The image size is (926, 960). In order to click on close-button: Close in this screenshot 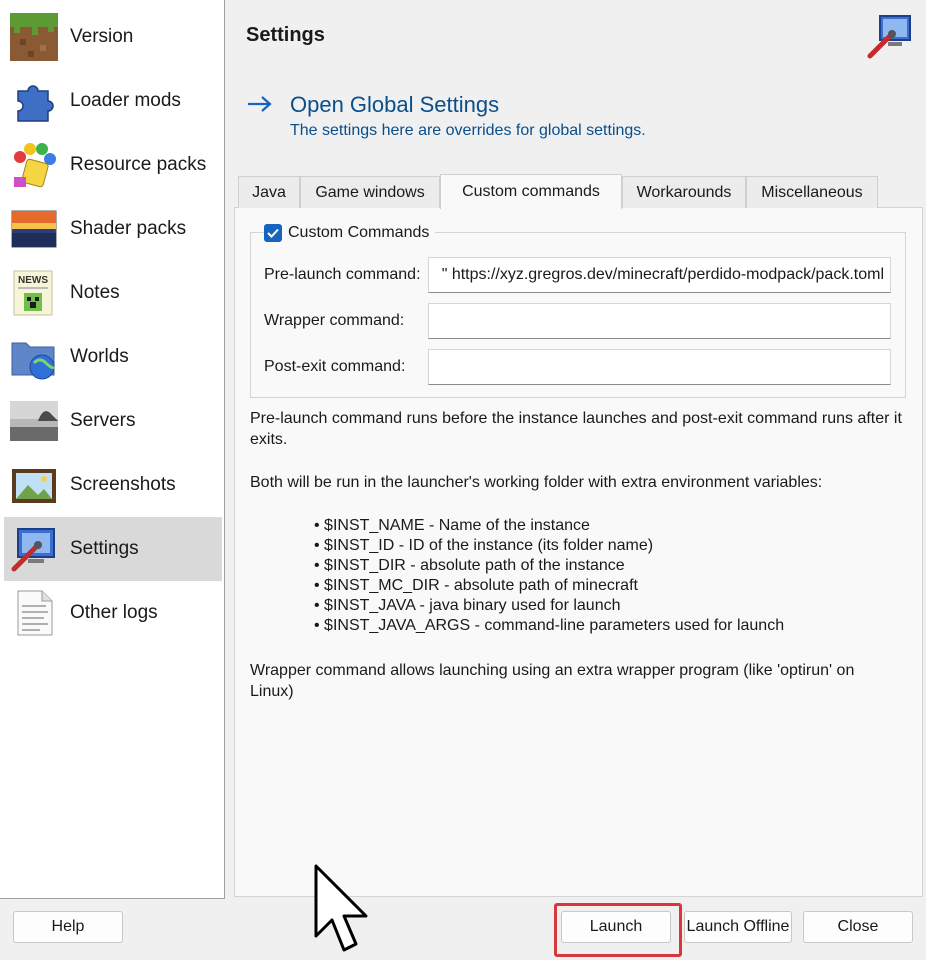, I will do `click(858, 927)`.